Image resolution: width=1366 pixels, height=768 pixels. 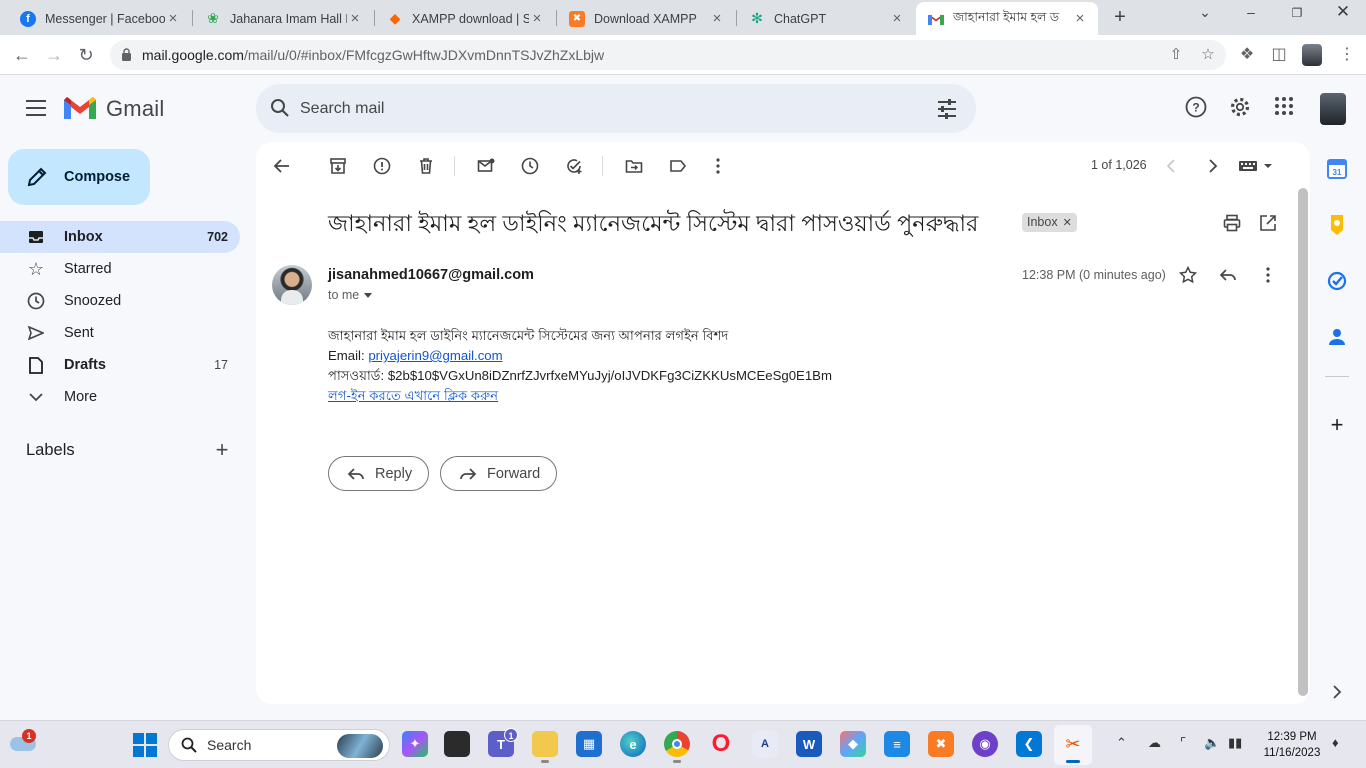 I want to click on back-button: ←, so click(x=22, y=55).